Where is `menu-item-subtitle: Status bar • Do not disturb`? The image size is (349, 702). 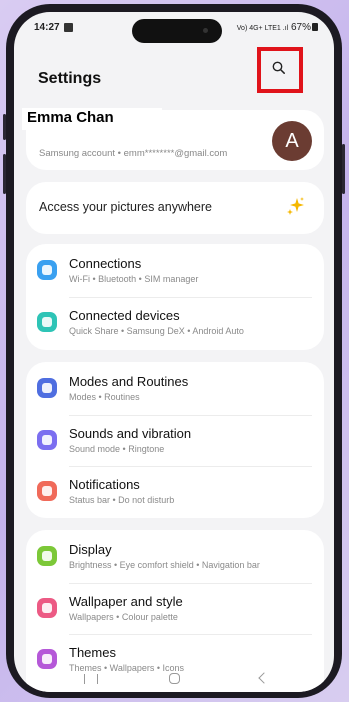 menu-item-subtitle: Status bar • Do not disturb is located at coordinates (122, 500).